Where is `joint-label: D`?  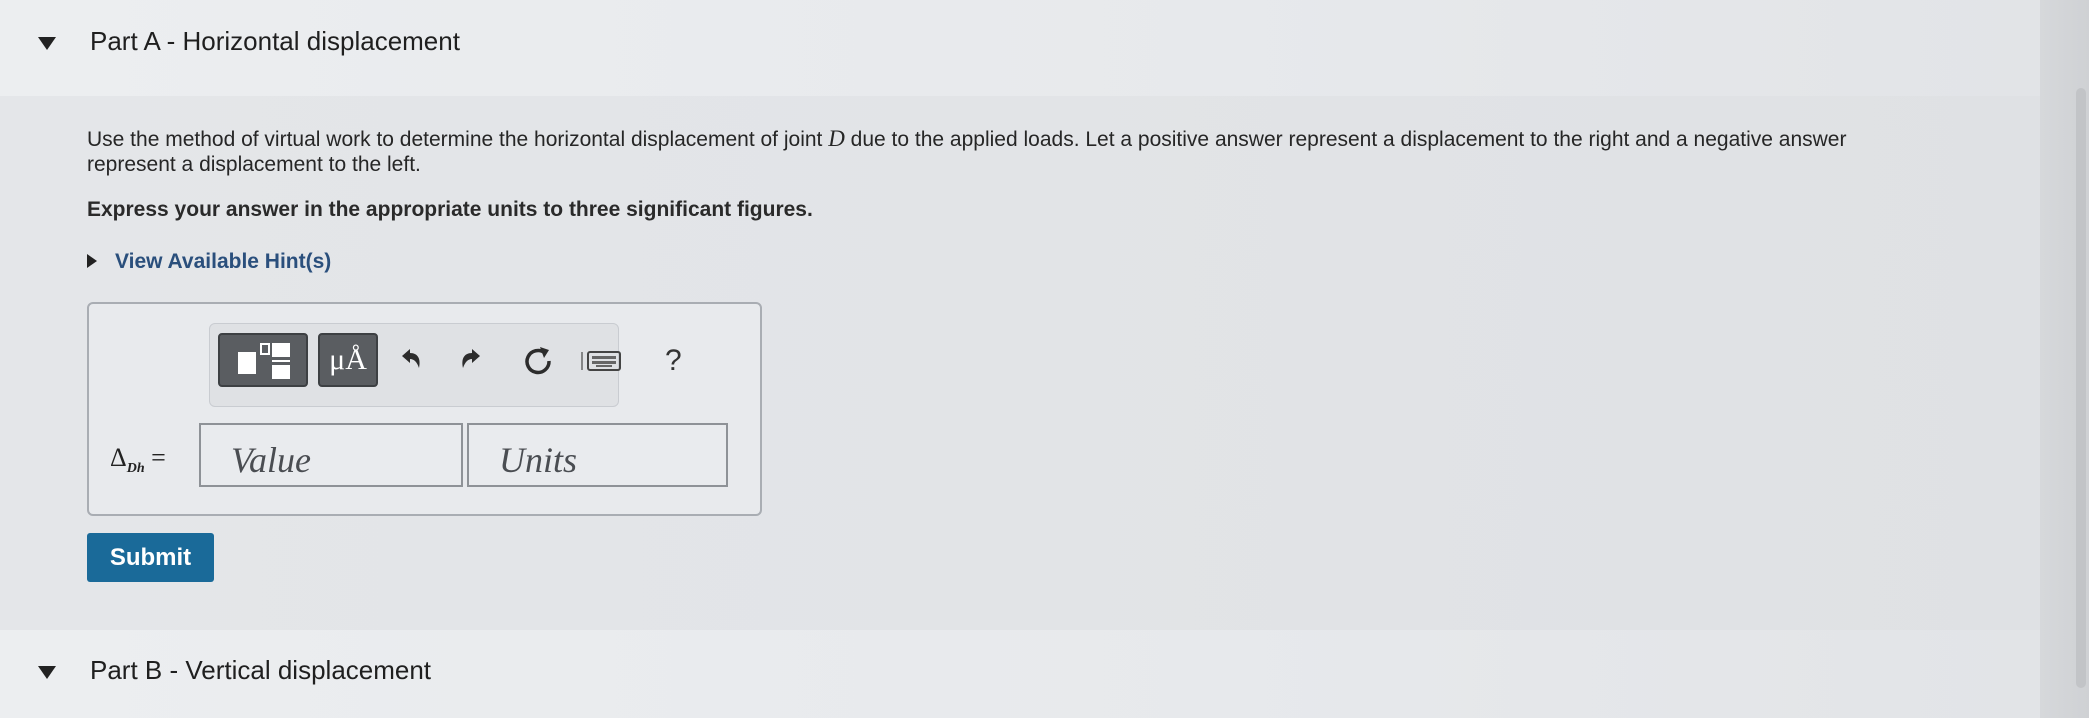
joint-label: D is located at coordinates (836, 138).